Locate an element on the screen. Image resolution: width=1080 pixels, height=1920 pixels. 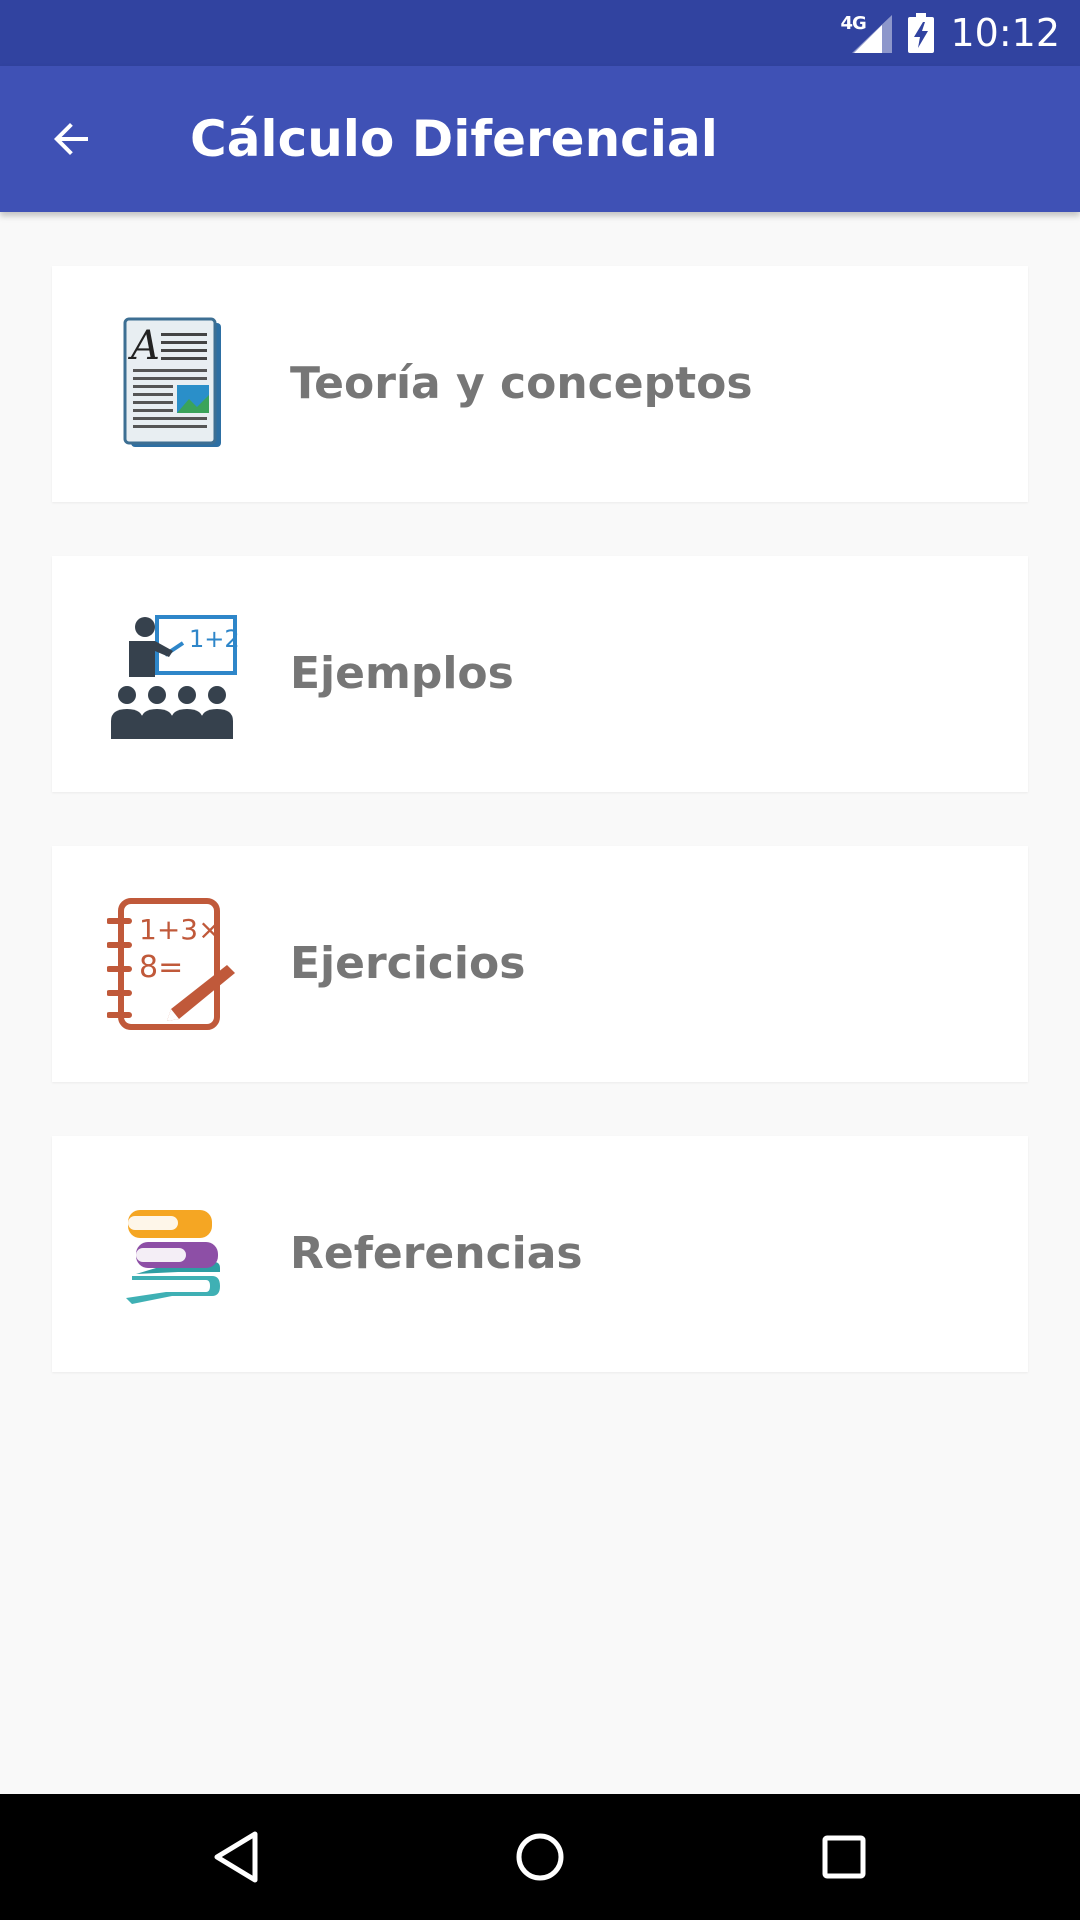
nav-recents-button is located at coordinates (844, 1857).